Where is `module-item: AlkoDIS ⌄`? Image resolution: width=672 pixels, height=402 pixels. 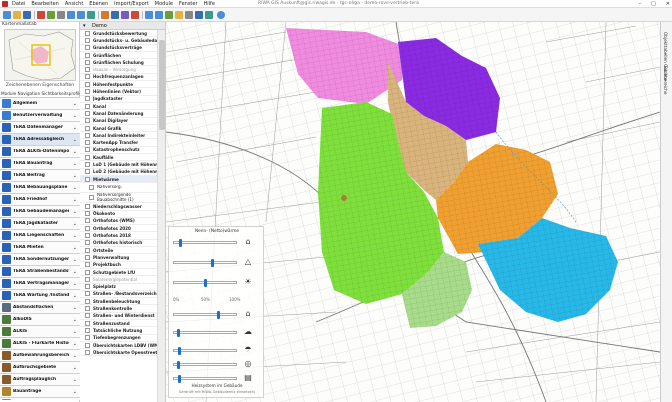 module-item: AlkoDIS ⌄ is located at coordinates (40, 320).